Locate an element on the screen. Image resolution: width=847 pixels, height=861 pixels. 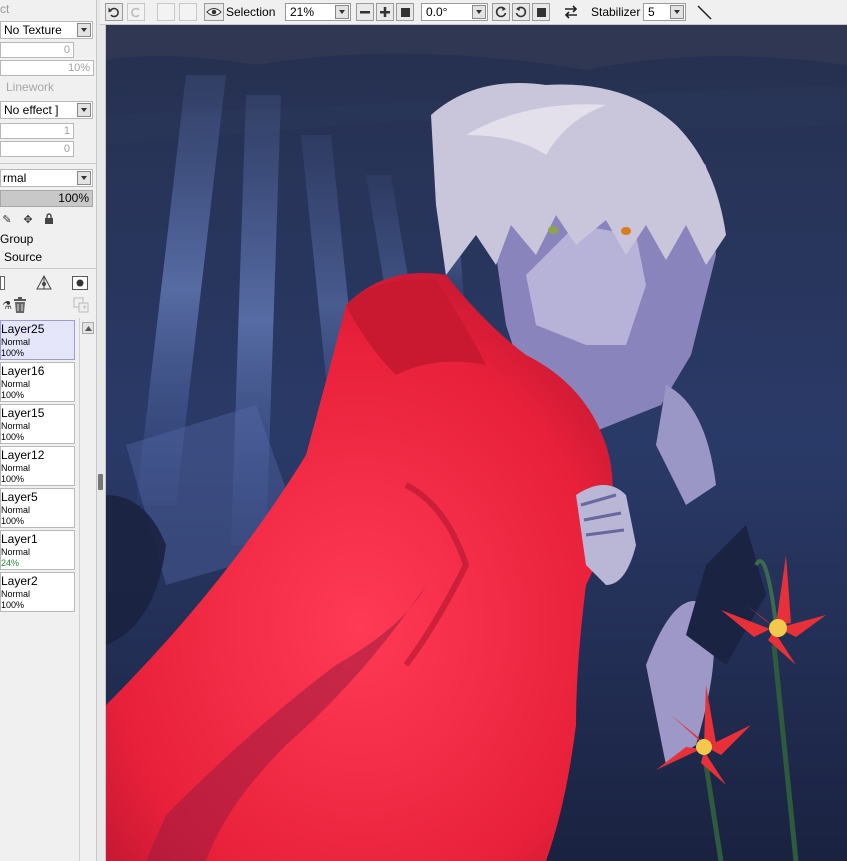
texture-strength-field: 10% is located at coordinates (47, 68).